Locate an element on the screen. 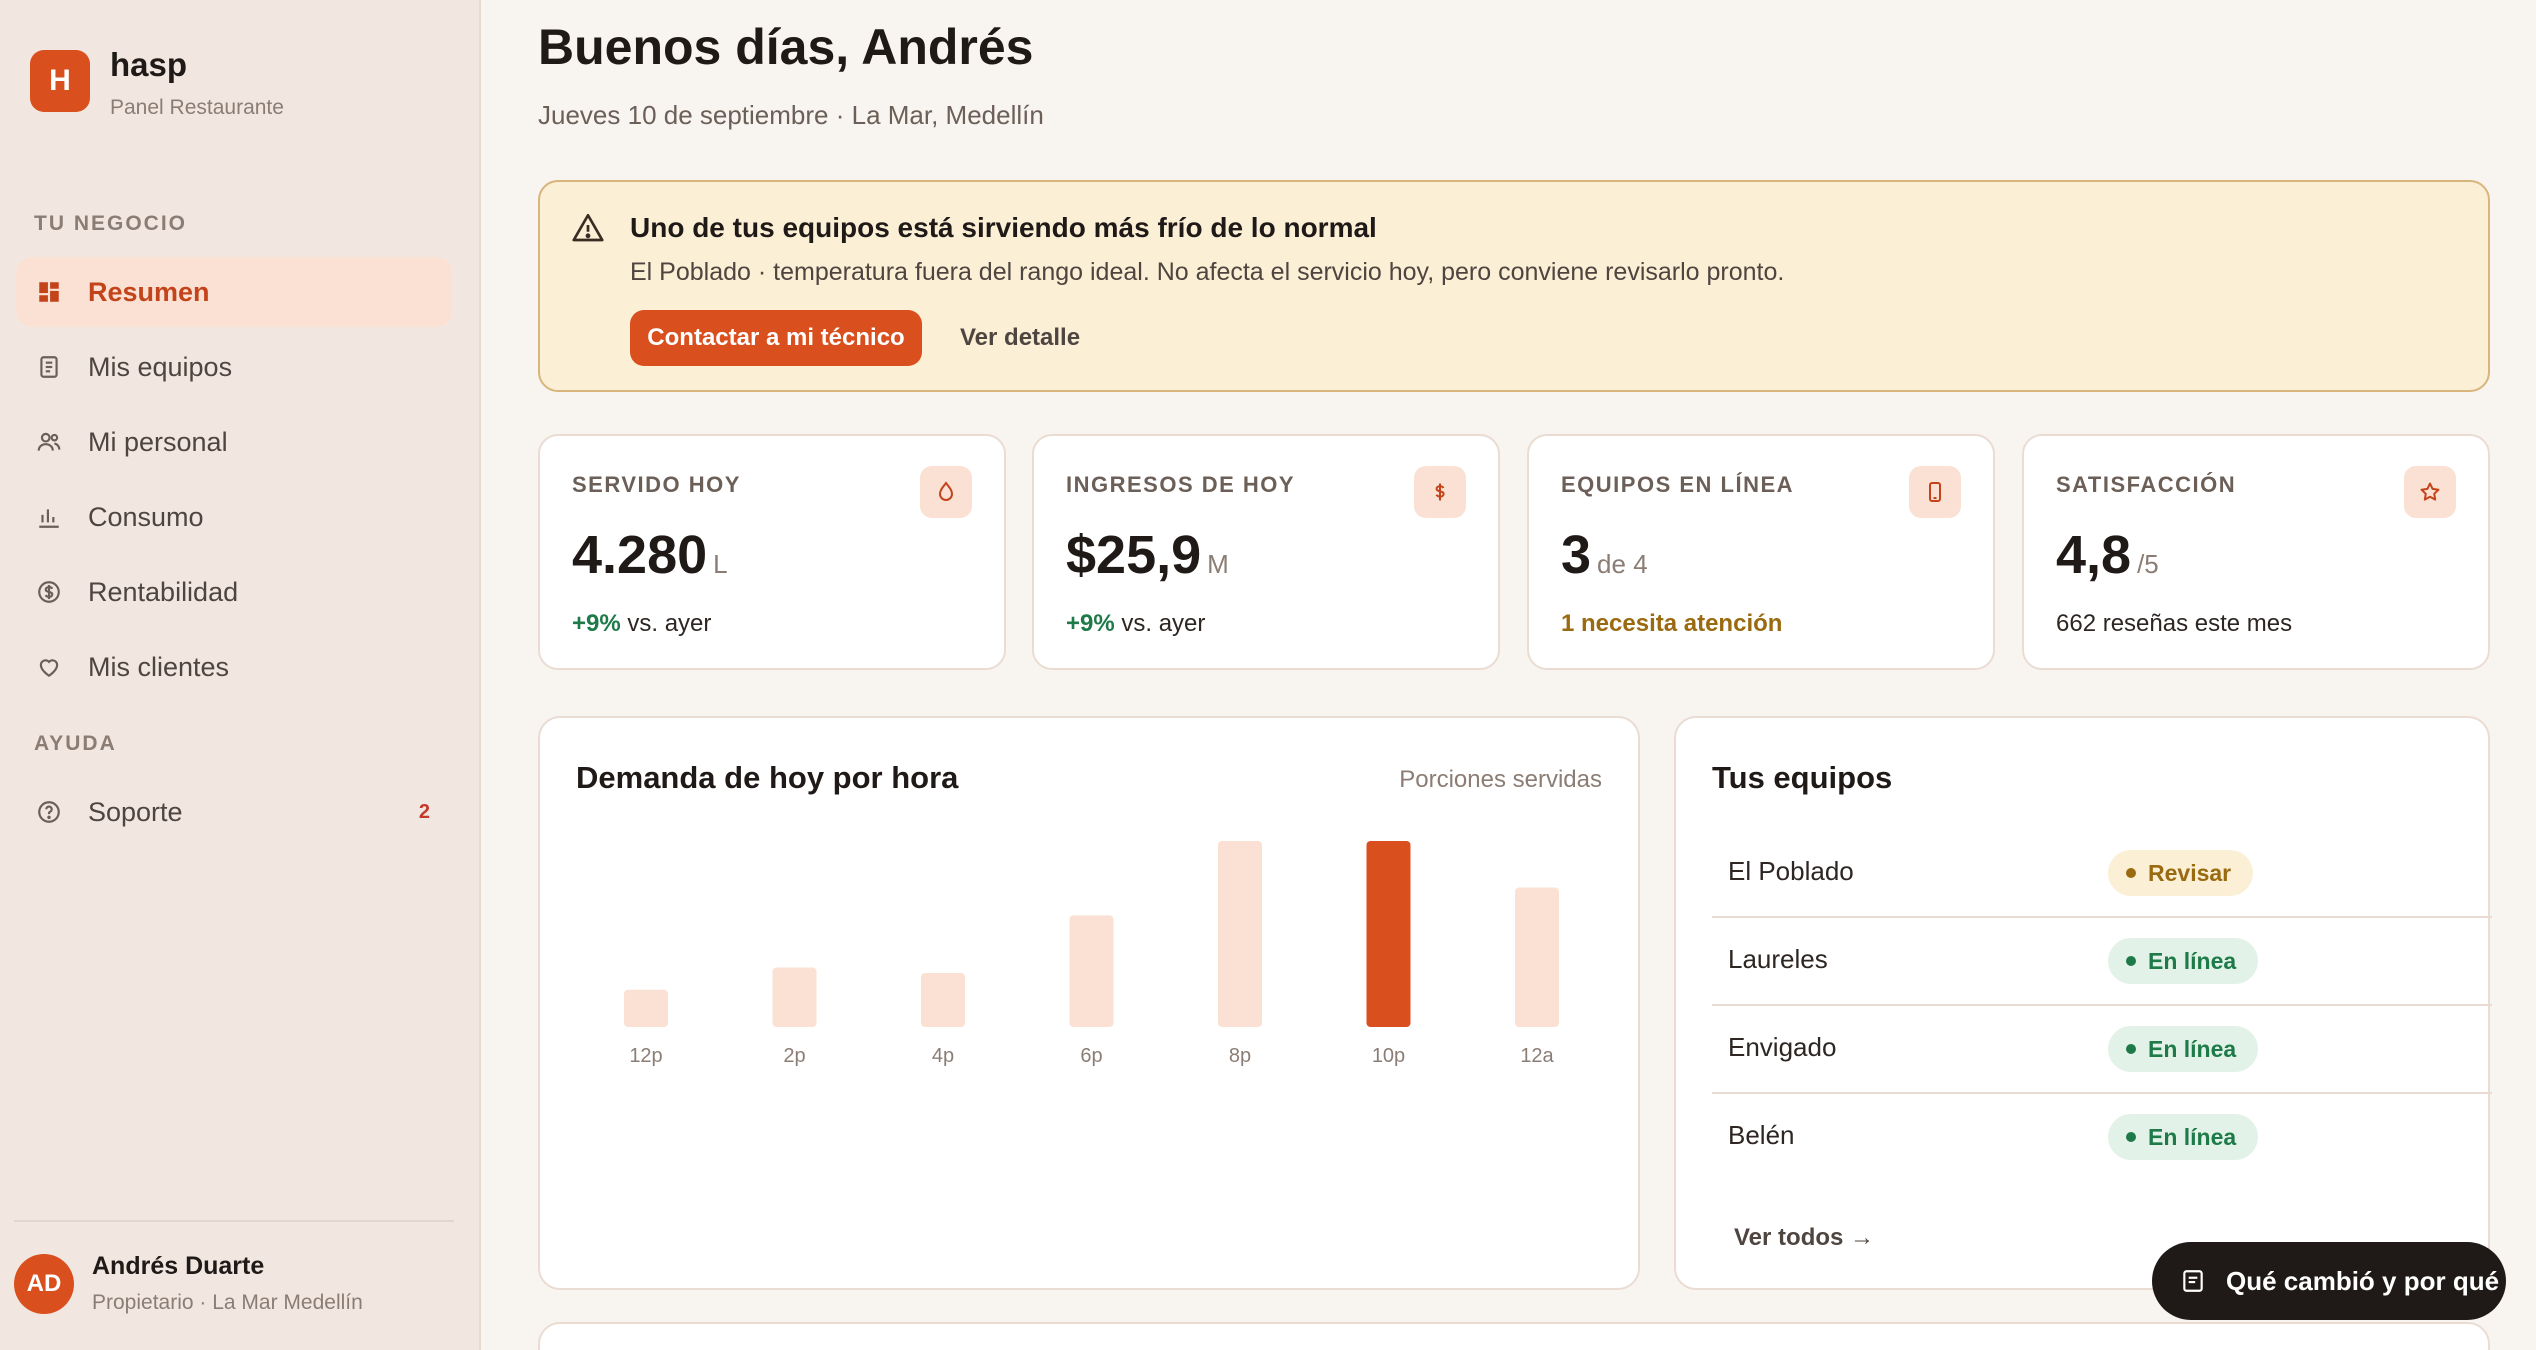  kpi-value: $25,9 is located at coordinates (1134, 555).